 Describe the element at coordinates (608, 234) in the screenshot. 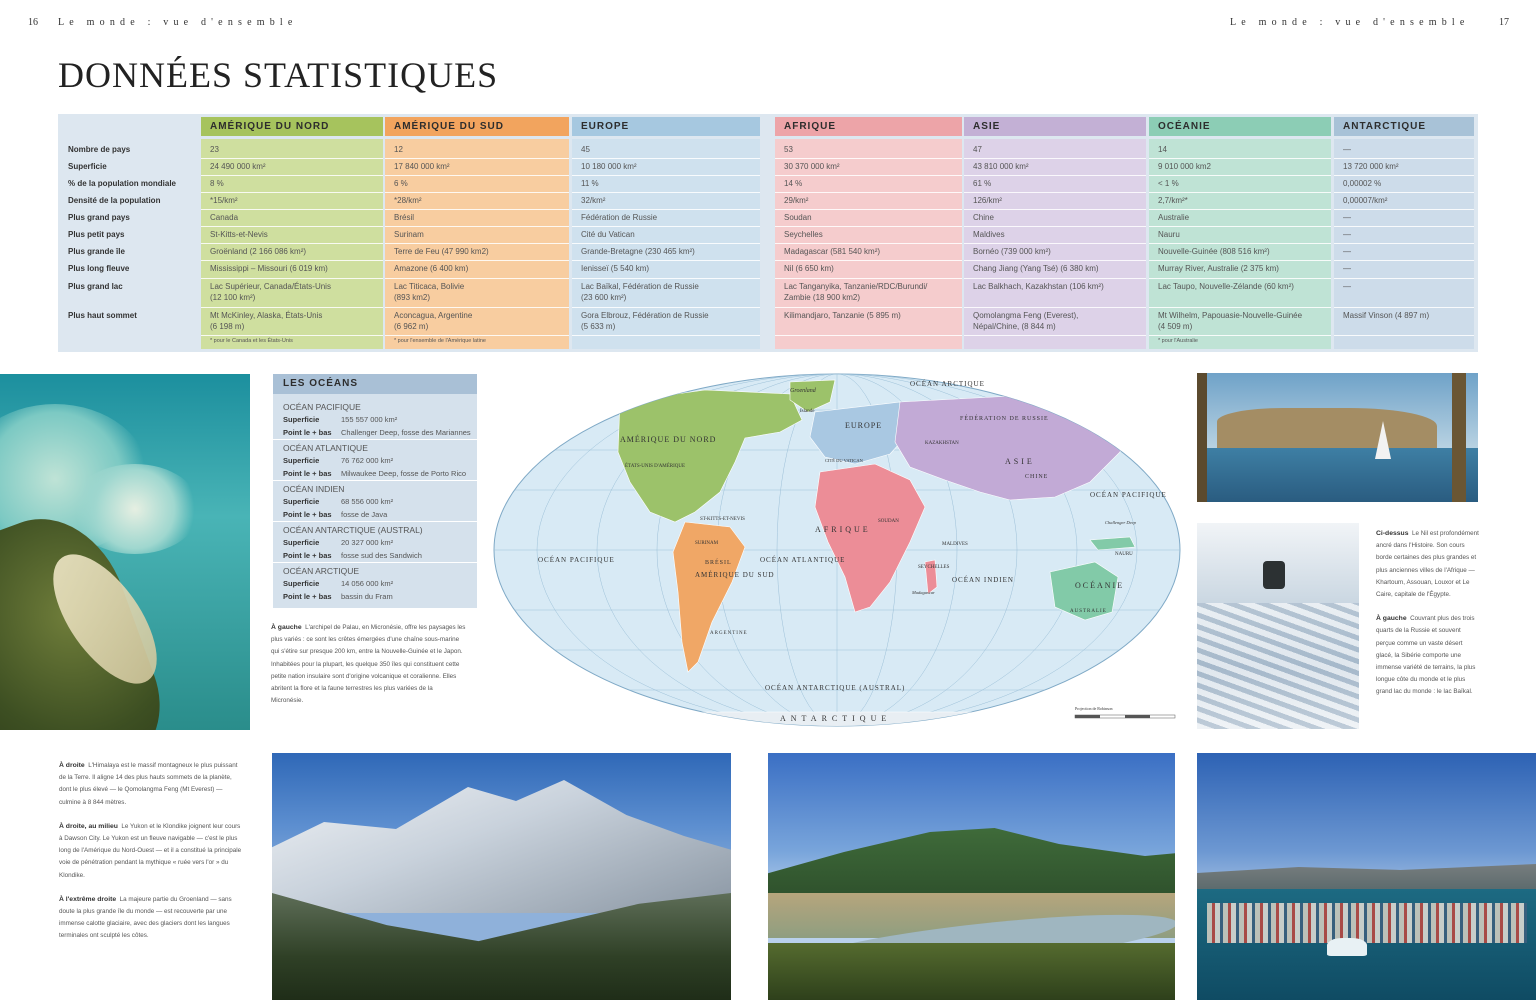

I see `table-cell: Cité du Vatican` at that location.